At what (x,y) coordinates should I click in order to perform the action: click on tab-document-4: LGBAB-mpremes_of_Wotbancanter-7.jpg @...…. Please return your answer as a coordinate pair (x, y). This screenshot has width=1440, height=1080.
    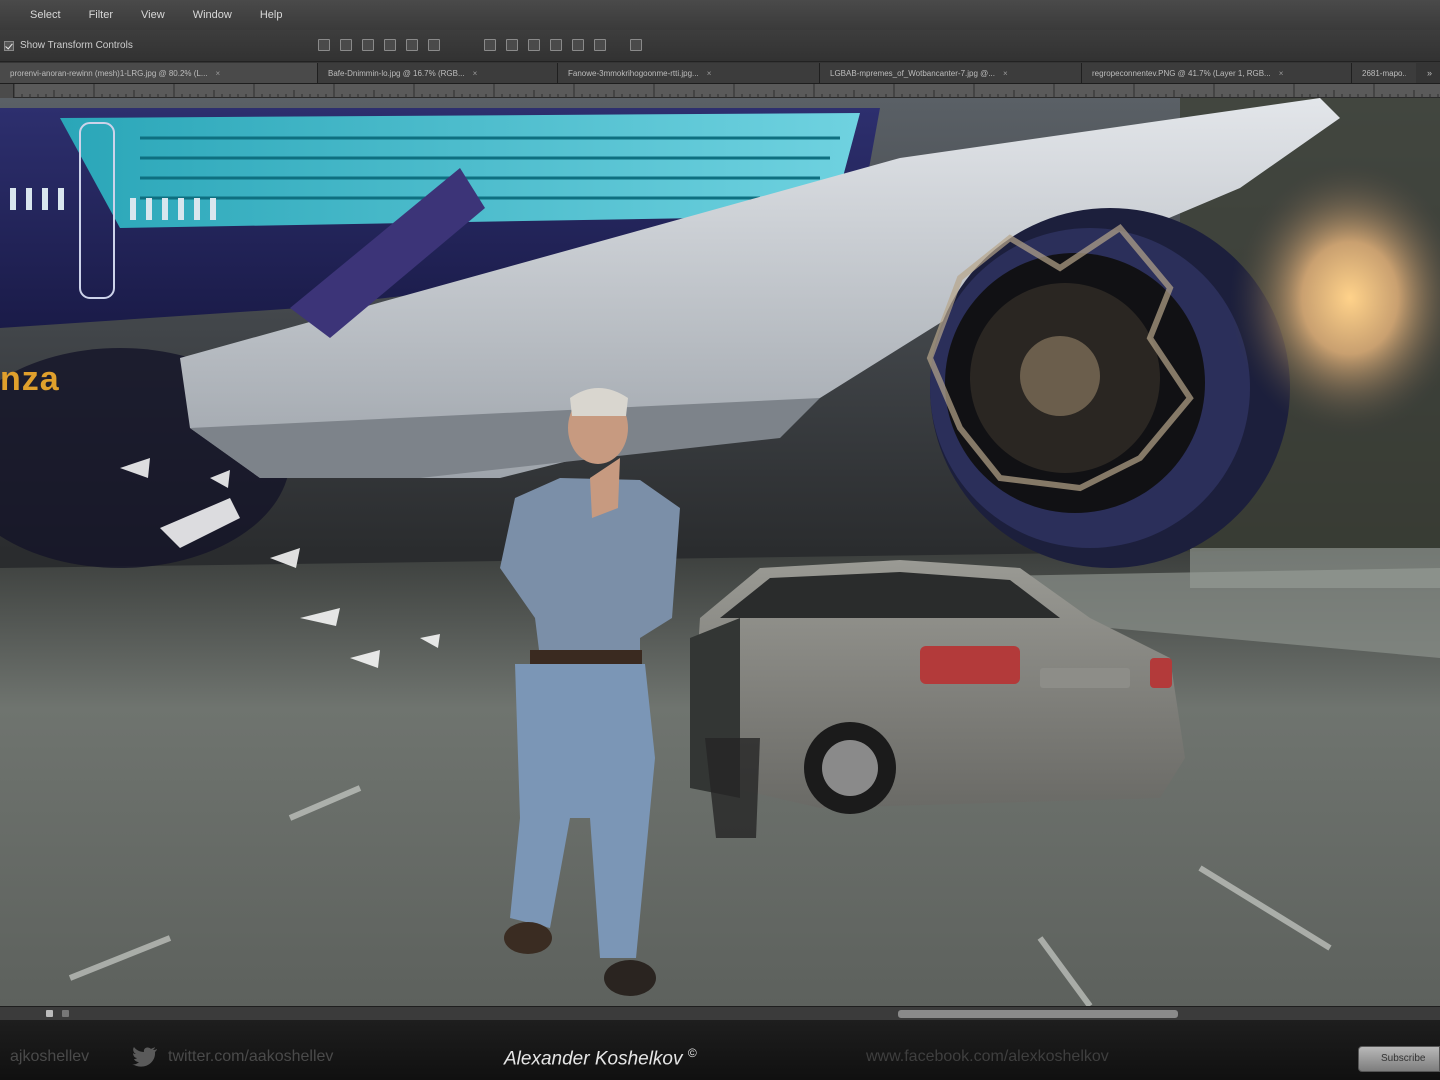
    Looking at the image, I should click on (951, 73).